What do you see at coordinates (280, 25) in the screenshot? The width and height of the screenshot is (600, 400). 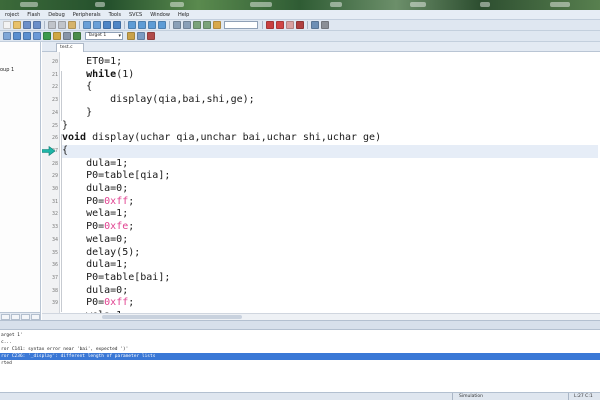 I see `breakpoint-icon` at bounding box center [280, 25].